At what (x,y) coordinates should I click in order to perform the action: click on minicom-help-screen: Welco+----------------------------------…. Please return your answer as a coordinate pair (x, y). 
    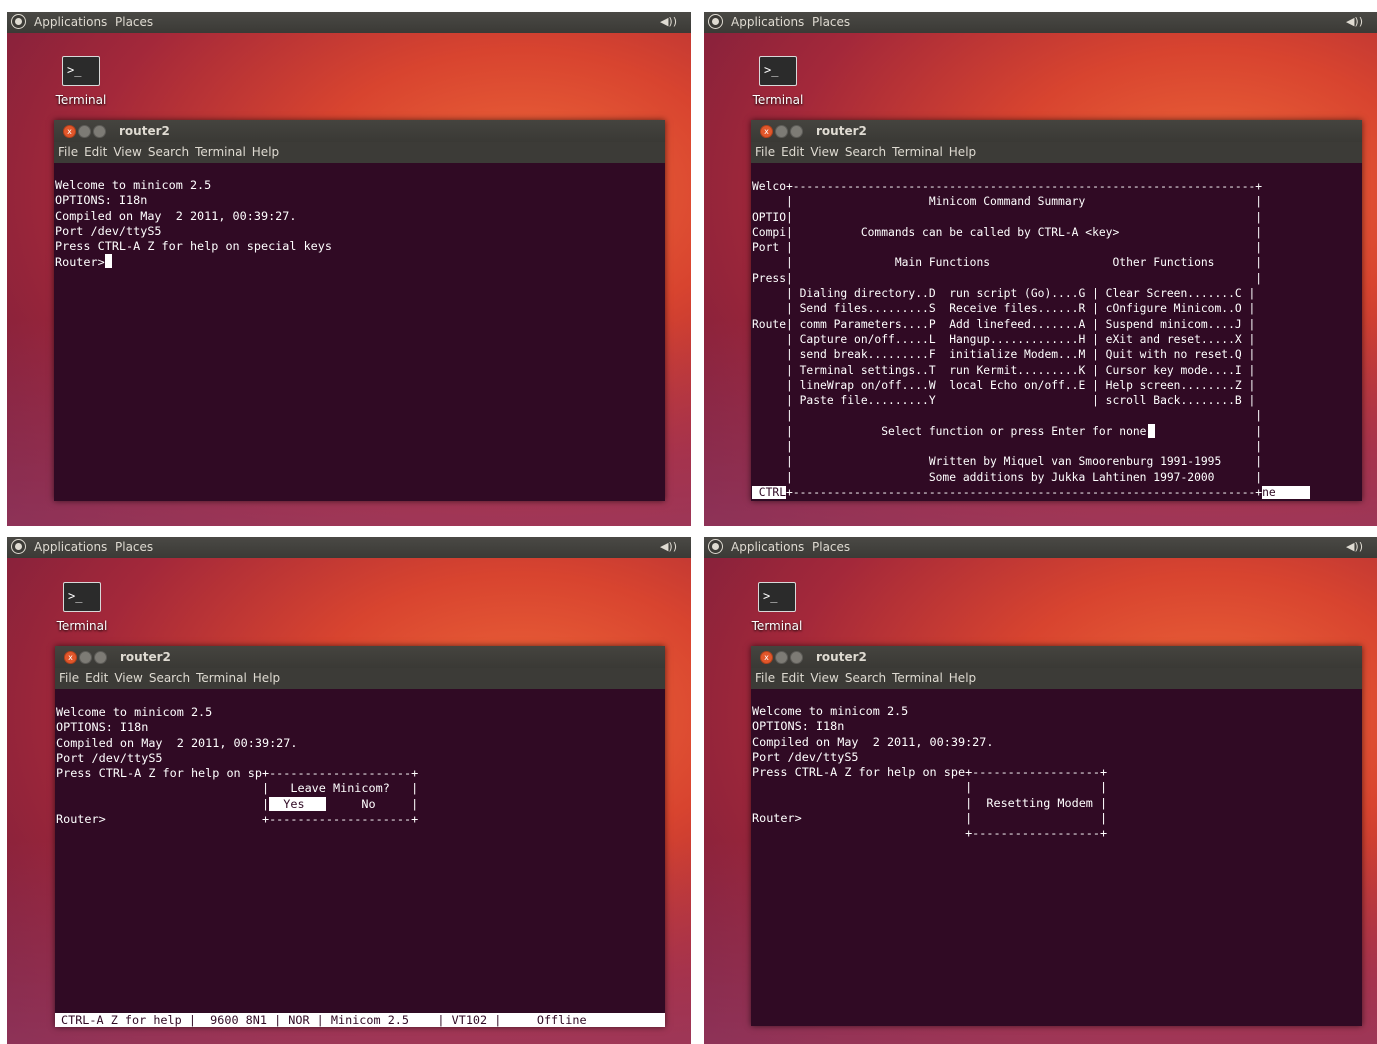
    Looking at the image, I should click on (1031, 339).